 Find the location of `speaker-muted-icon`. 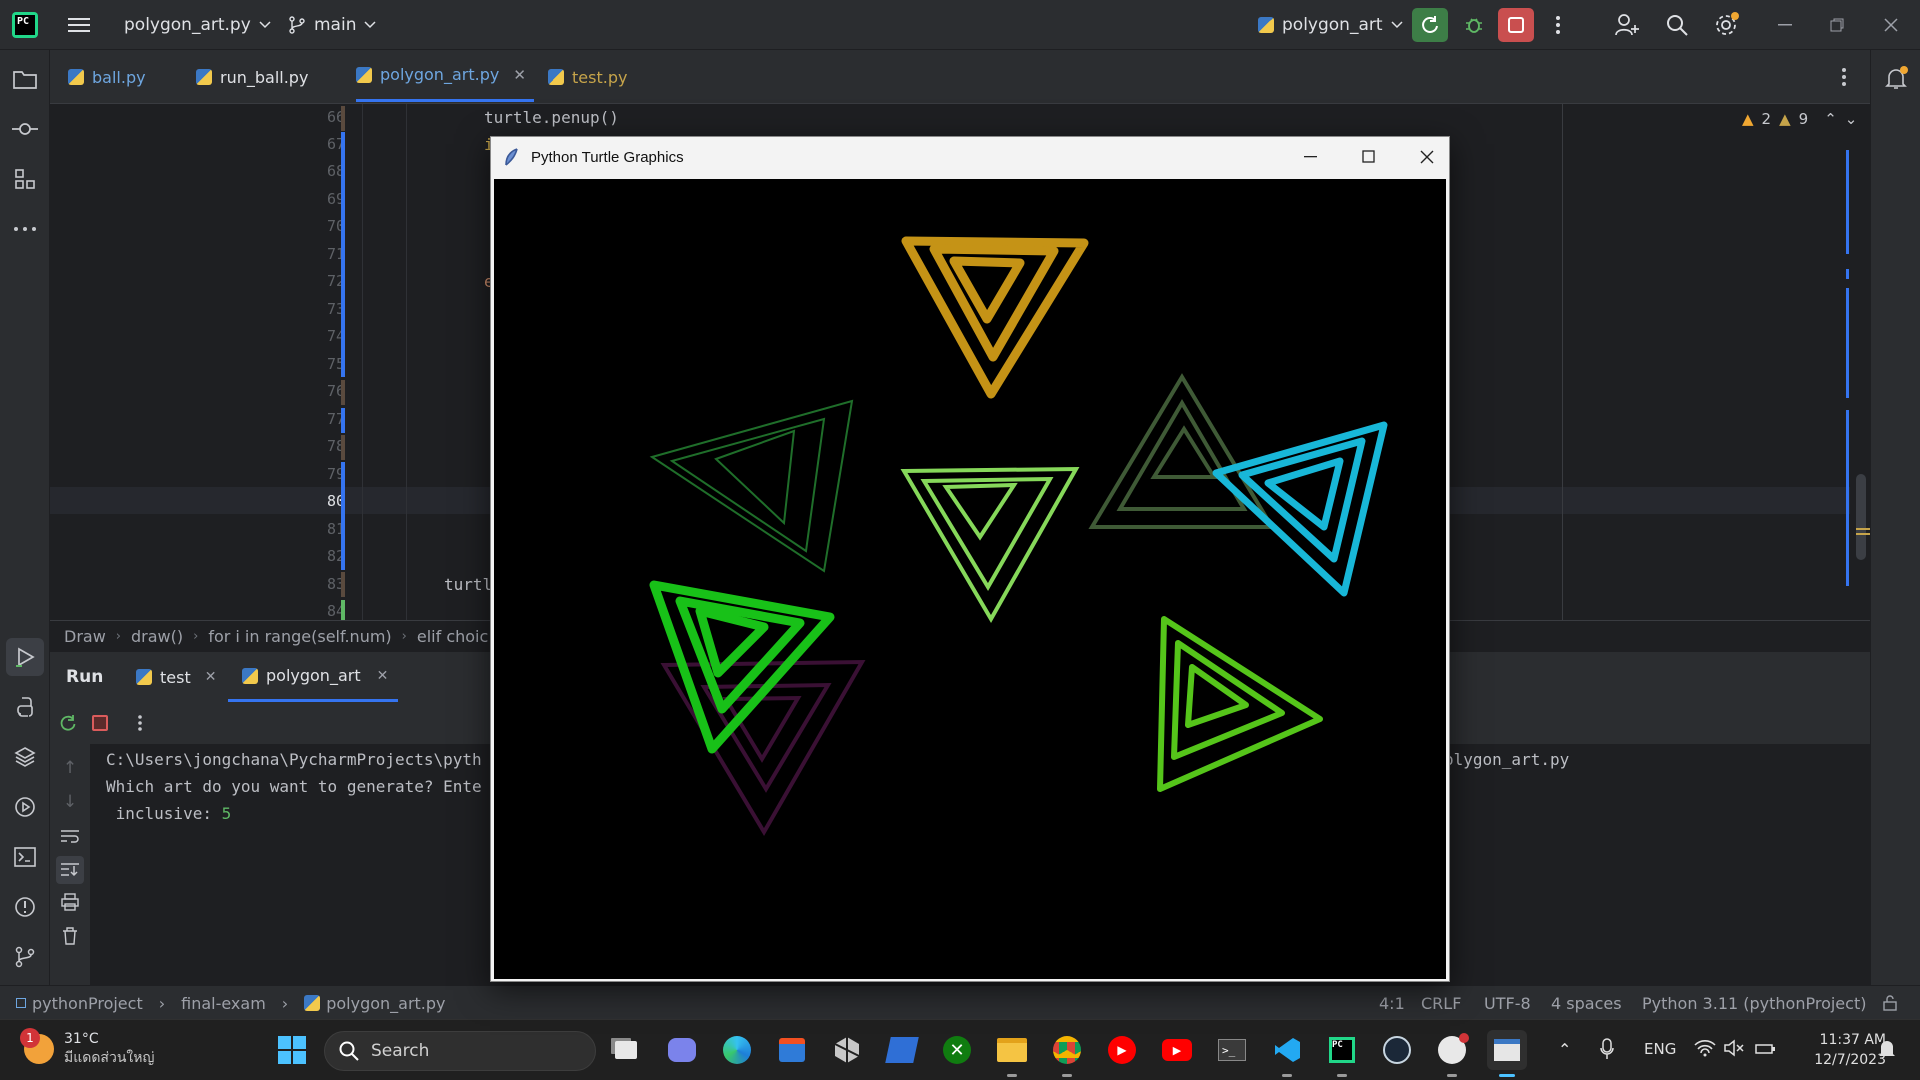

speaker-muted-icon is located at coordinates (1735, 1048).